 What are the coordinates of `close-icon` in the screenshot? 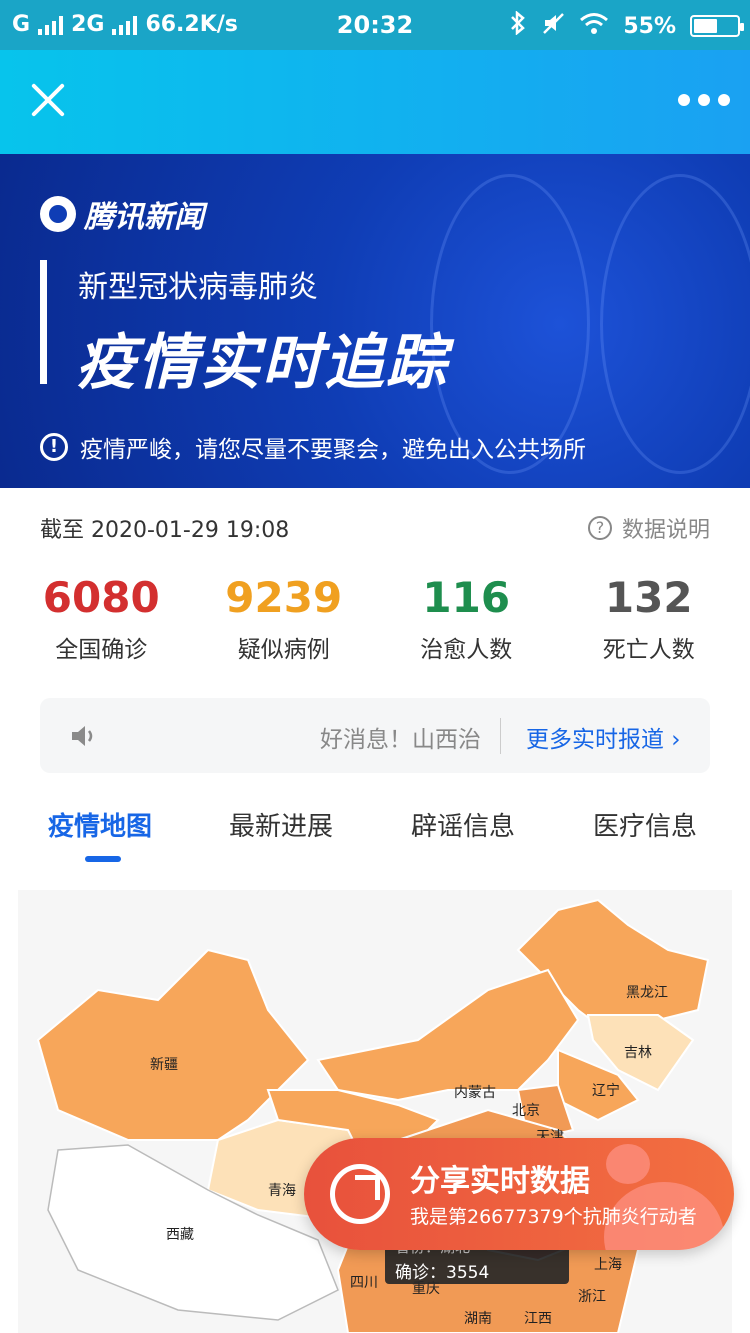 It's located at (48, 100).